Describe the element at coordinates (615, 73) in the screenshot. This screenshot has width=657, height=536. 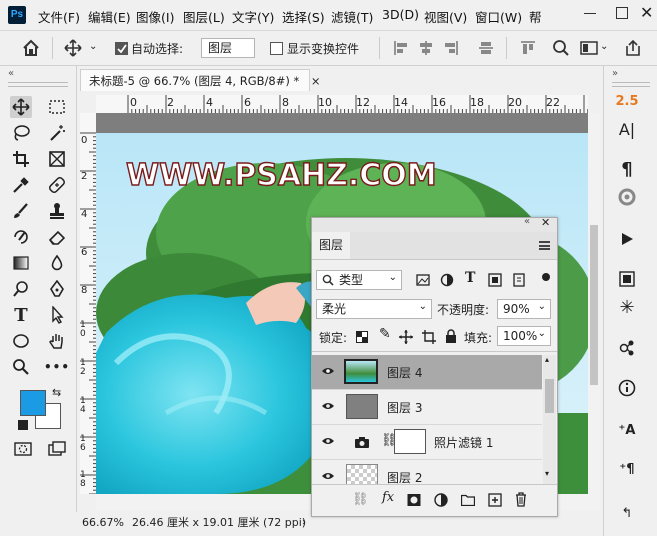
I see `collapse-dock-icon: »` at that location.